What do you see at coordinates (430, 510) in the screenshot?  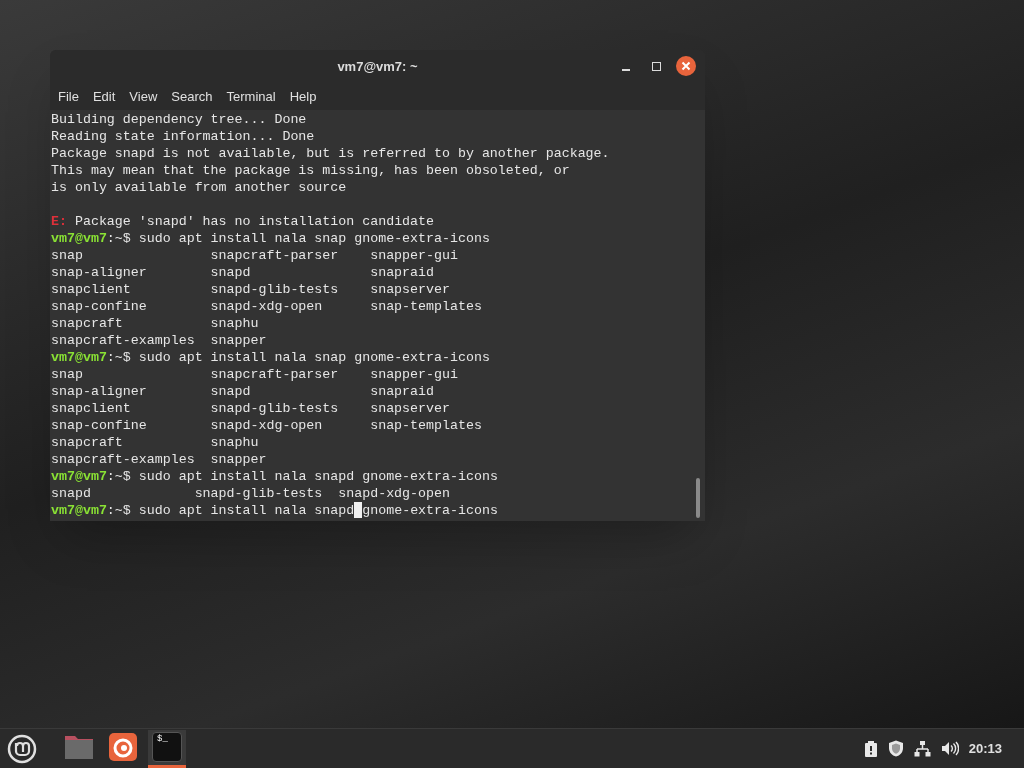 I see `command-text: gnome-extra-icons` at bounding box center [430, 510].